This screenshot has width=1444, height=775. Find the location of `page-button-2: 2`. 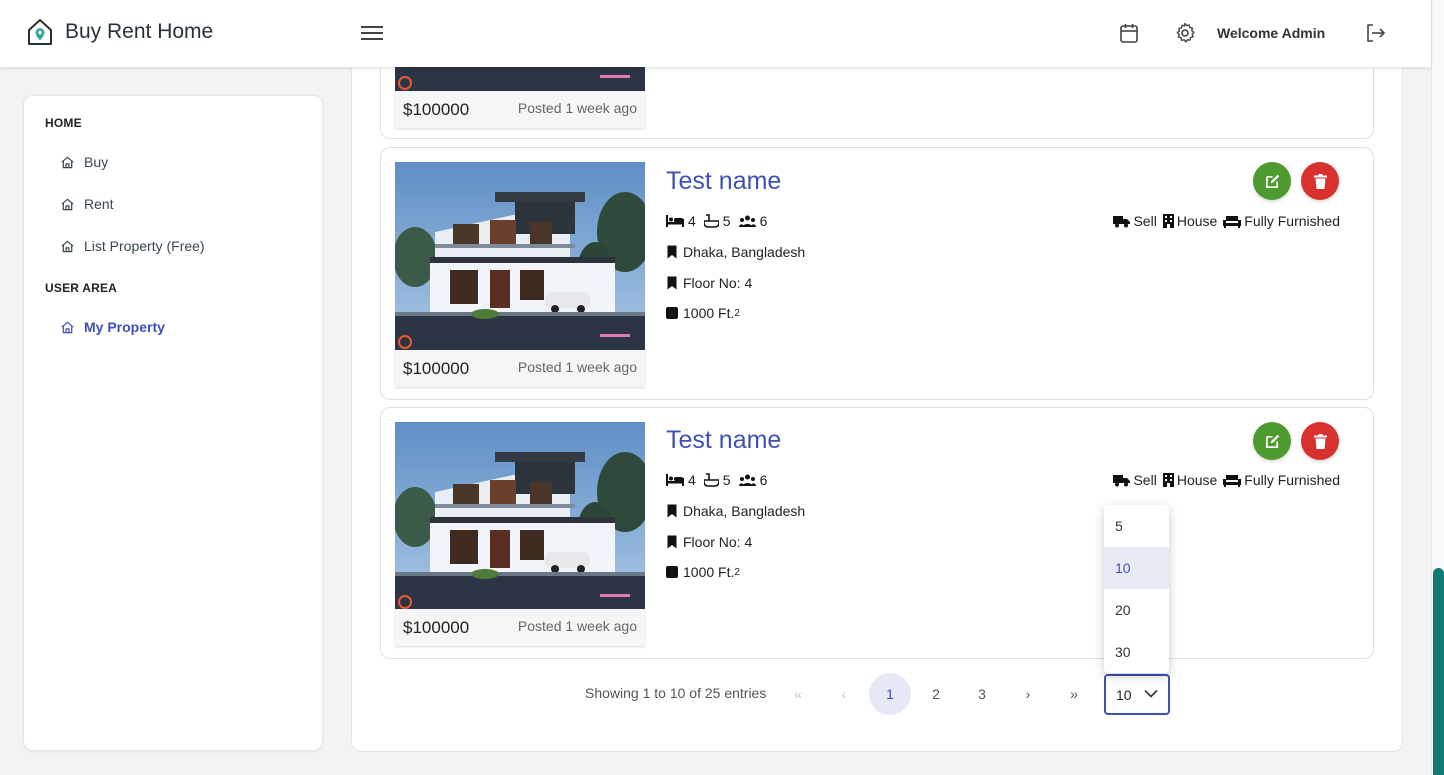

page-button-2: 2 is located at coordinates (936, 694).